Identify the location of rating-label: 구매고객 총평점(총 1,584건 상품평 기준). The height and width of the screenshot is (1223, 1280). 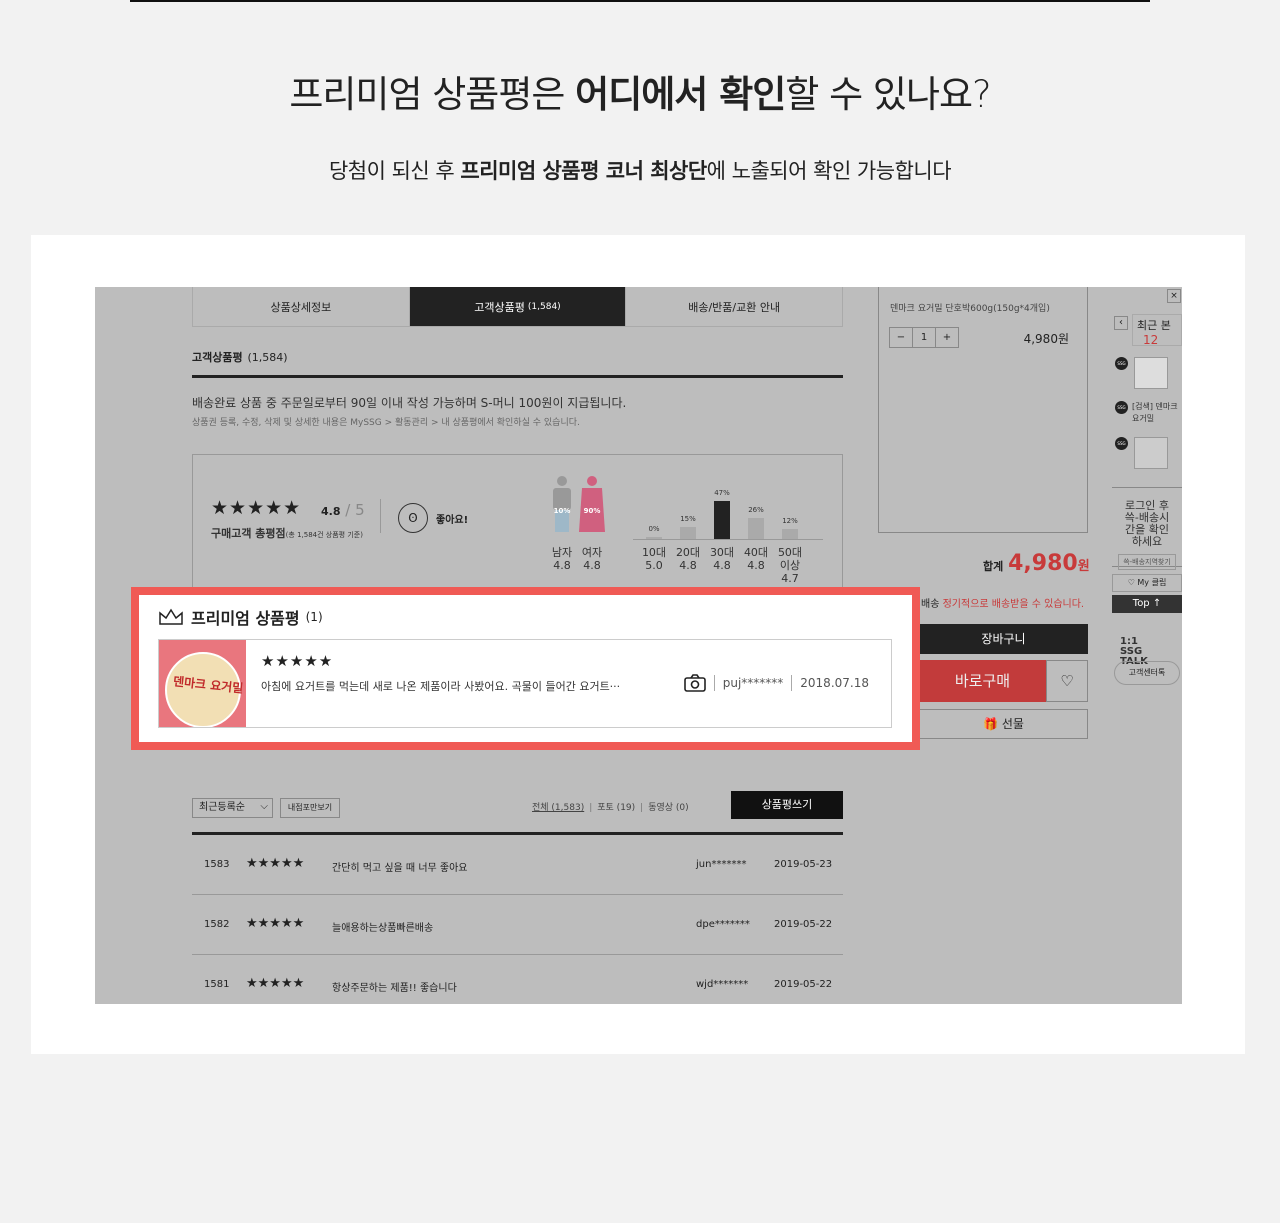
(287, 533).